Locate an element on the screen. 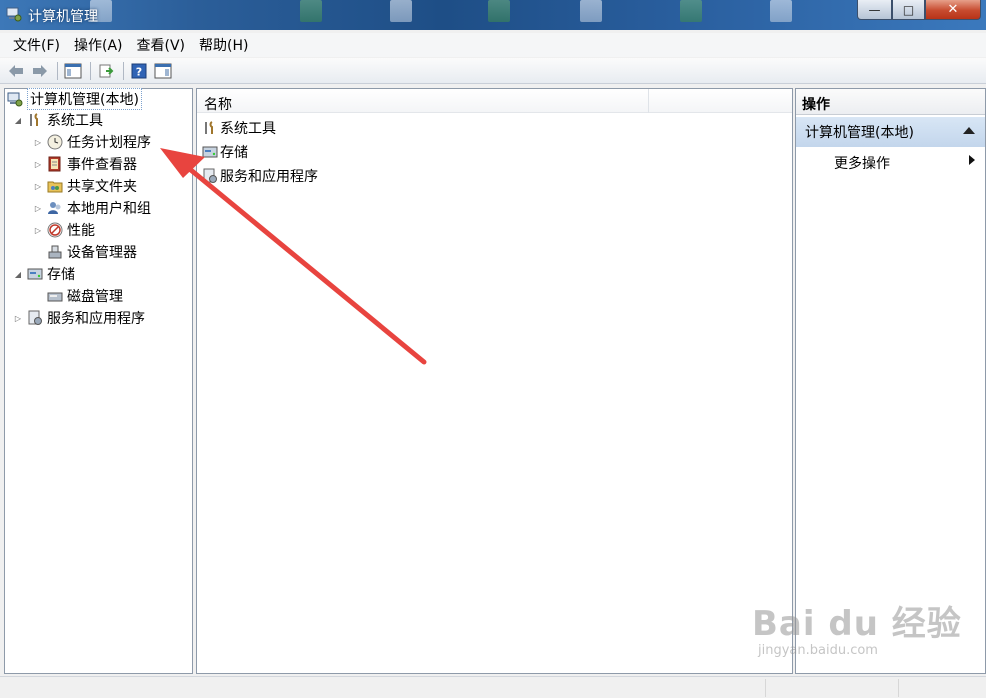 Image resolution: width=986 pixels, height=698 pixels. tree-item-label: 共享文件夹 is located at coordinates (102, 187).